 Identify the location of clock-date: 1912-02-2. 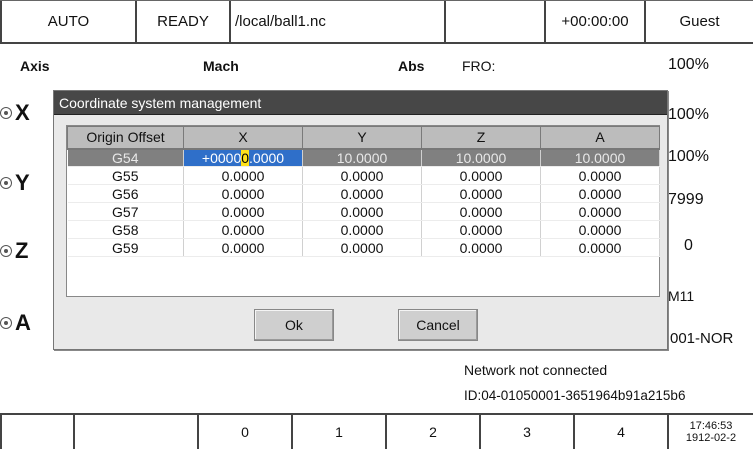
(711, 438).